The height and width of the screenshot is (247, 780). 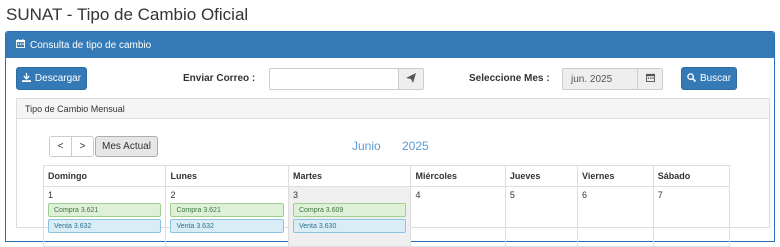 What do you see at coordinates (91, 45) in the screenshot?
I see `panel-header-title: Consulta de tipo de cambio` at bounding box center [91, 45].